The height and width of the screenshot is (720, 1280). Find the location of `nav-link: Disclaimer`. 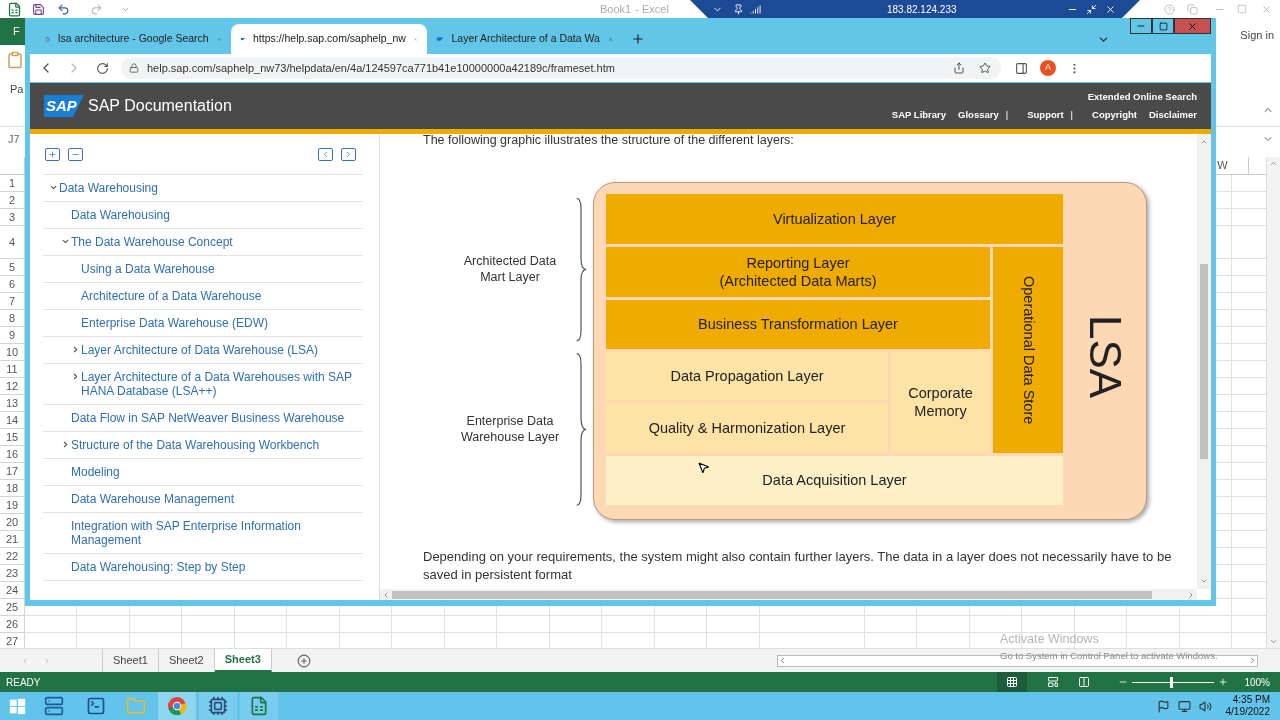

nav-link: Disclaimer is located at coordinates (1172, 115).